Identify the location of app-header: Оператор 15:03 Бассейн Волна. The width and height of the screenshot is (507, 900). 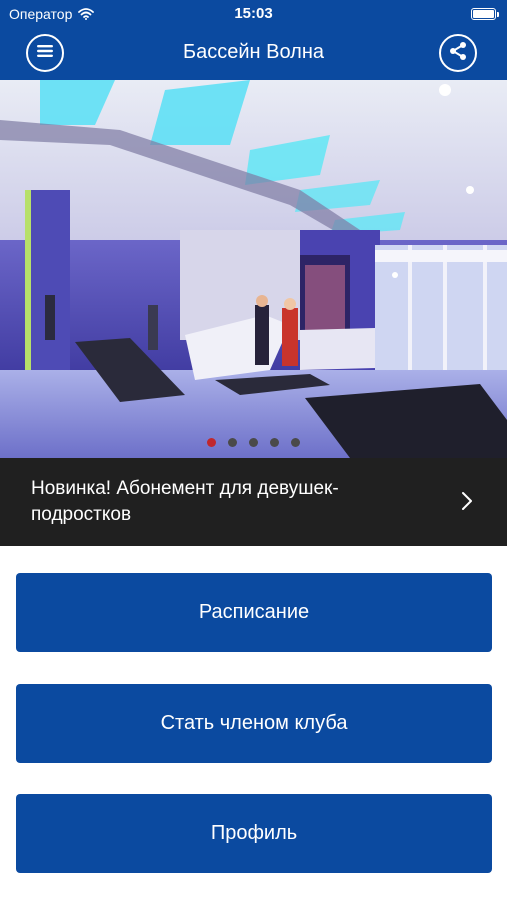
(253, 40).